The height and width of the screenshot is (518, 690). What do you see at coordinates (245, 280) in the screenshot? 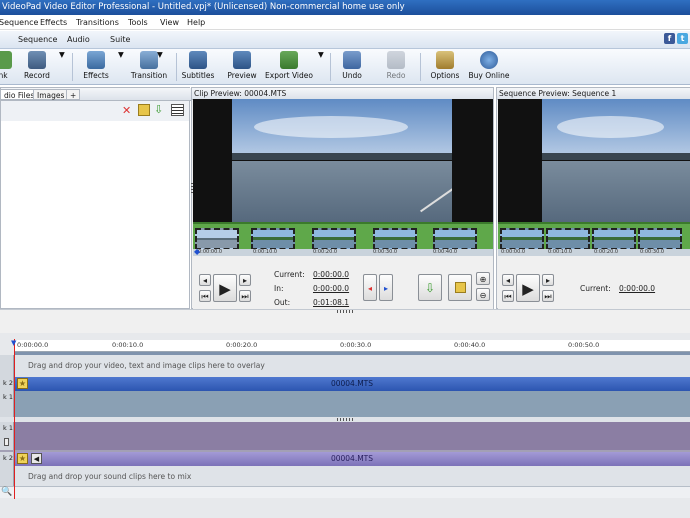
I see `next-frame-button: ▸` at bounding box center [245, 280].